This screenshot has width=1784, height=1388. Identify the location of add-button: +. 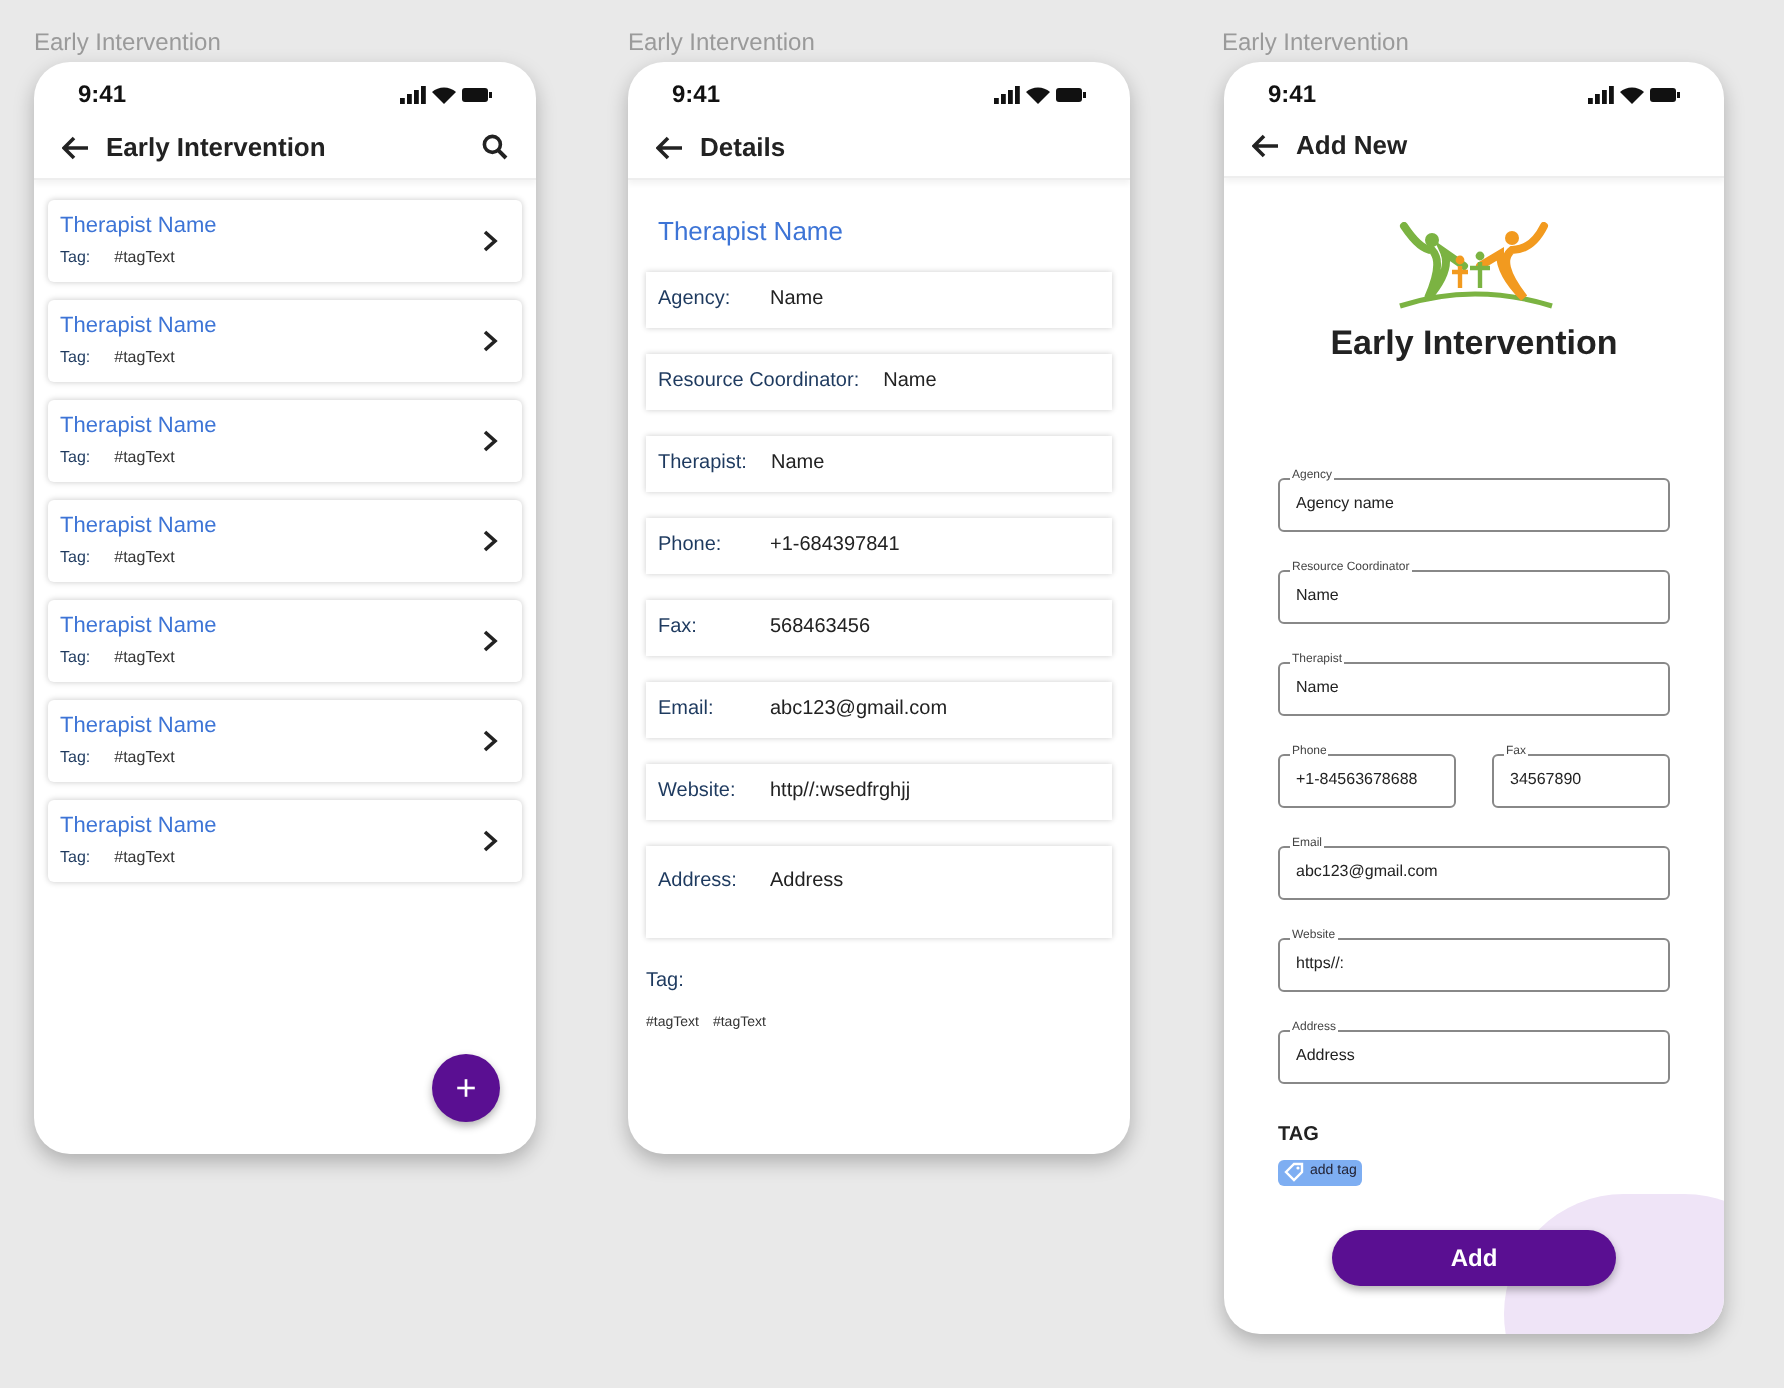
(466, 1088).